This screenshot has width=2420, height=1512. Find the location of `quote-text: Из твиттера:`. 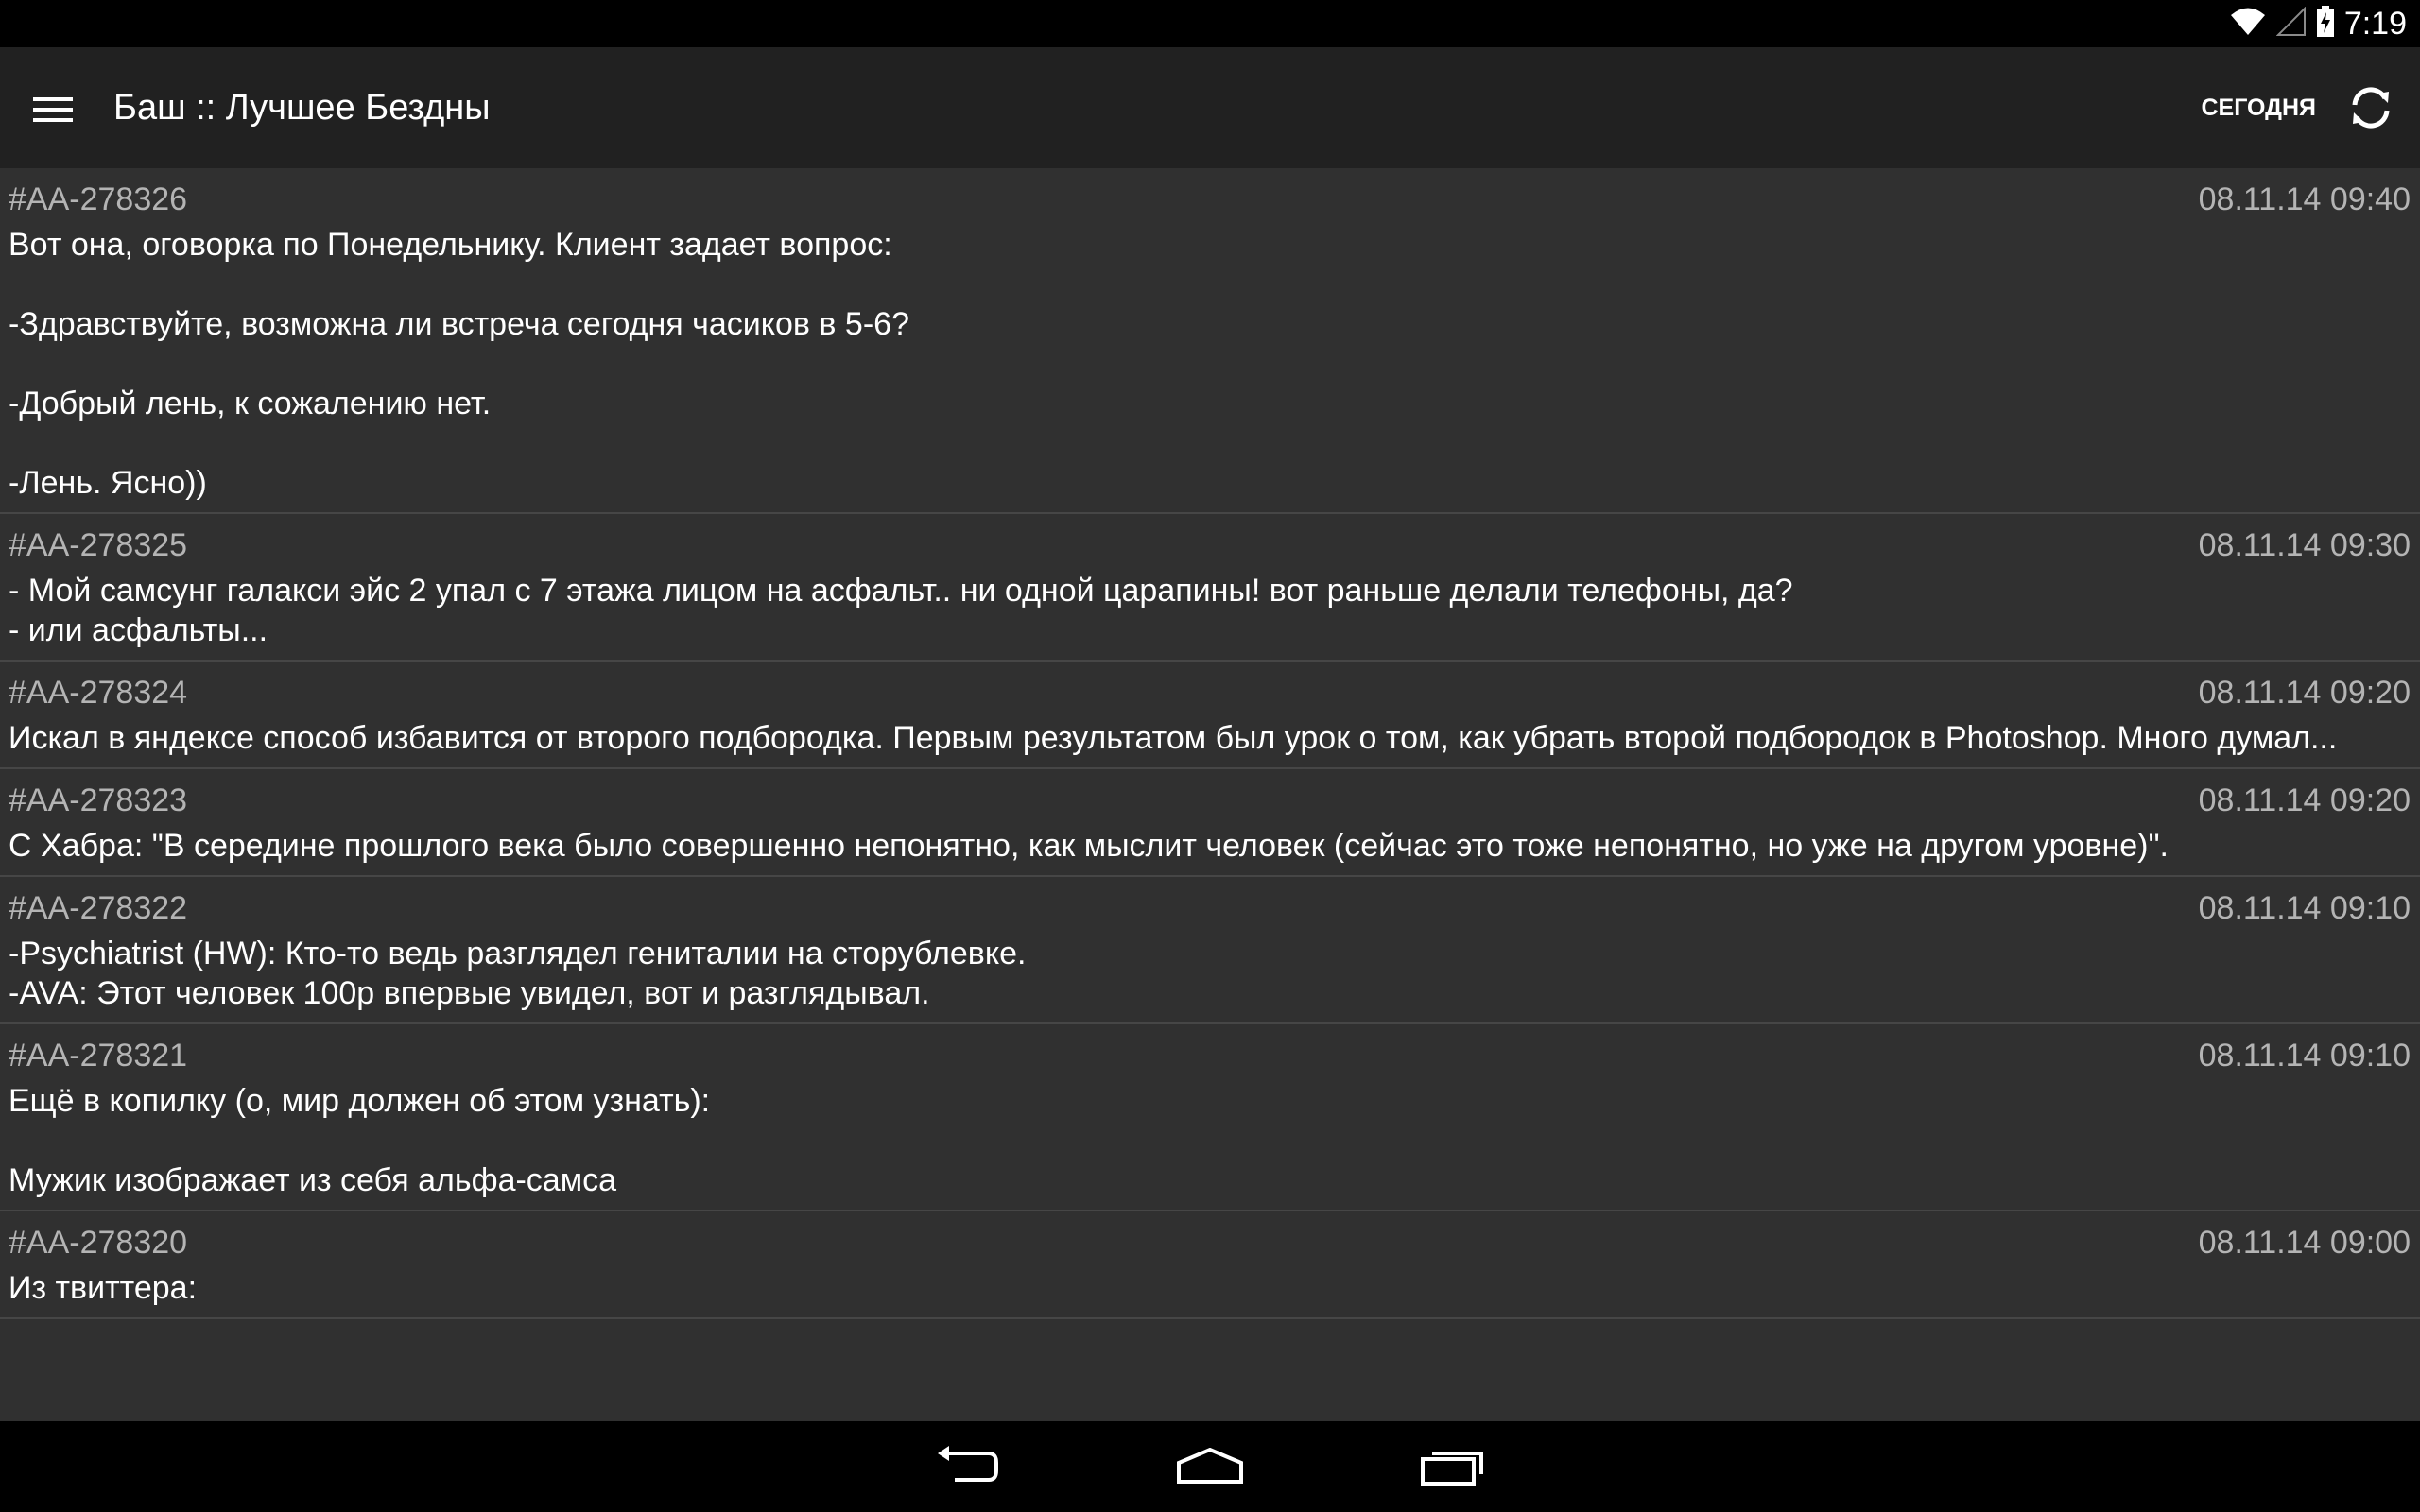

quote-text: Из твиттера: is located at coordinates (103, 1288).